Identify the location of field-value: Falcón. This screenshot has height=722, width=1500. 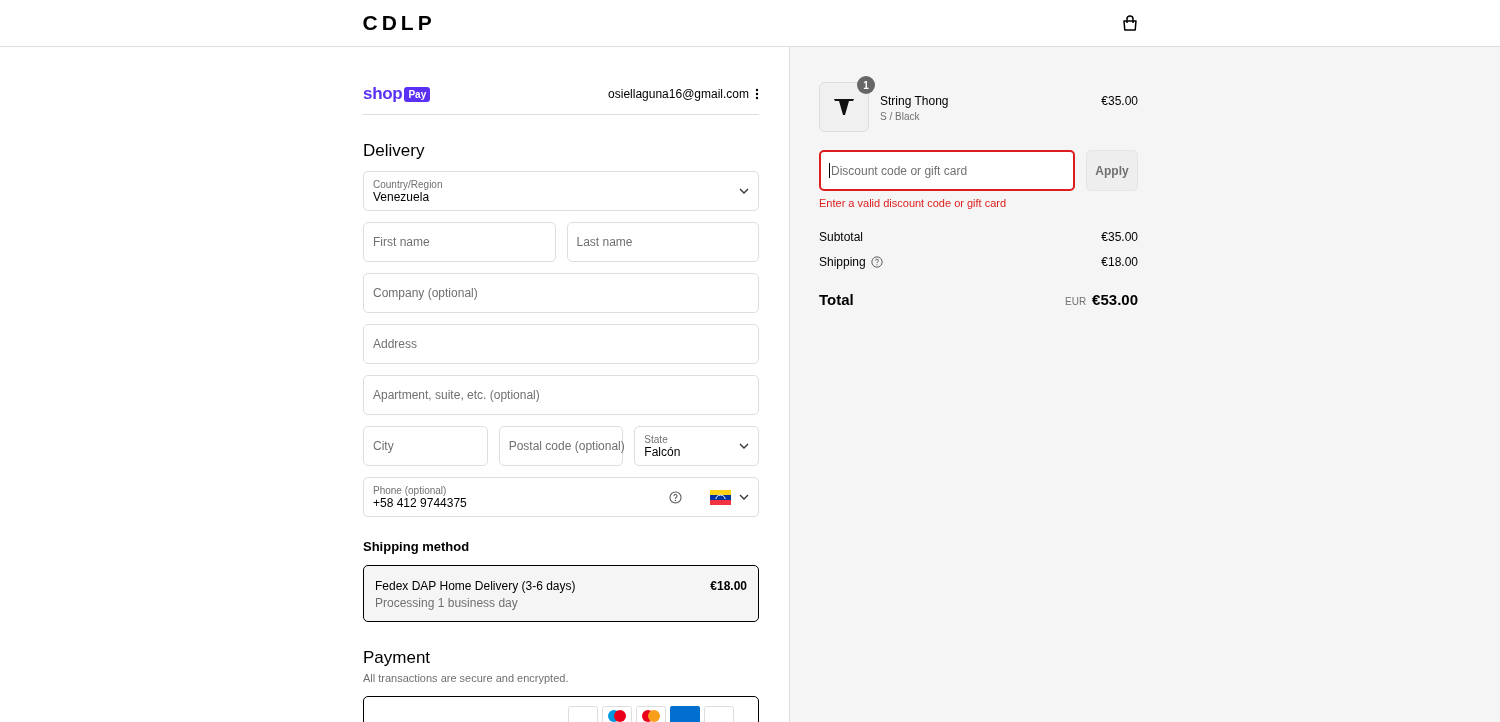
(663, 451).